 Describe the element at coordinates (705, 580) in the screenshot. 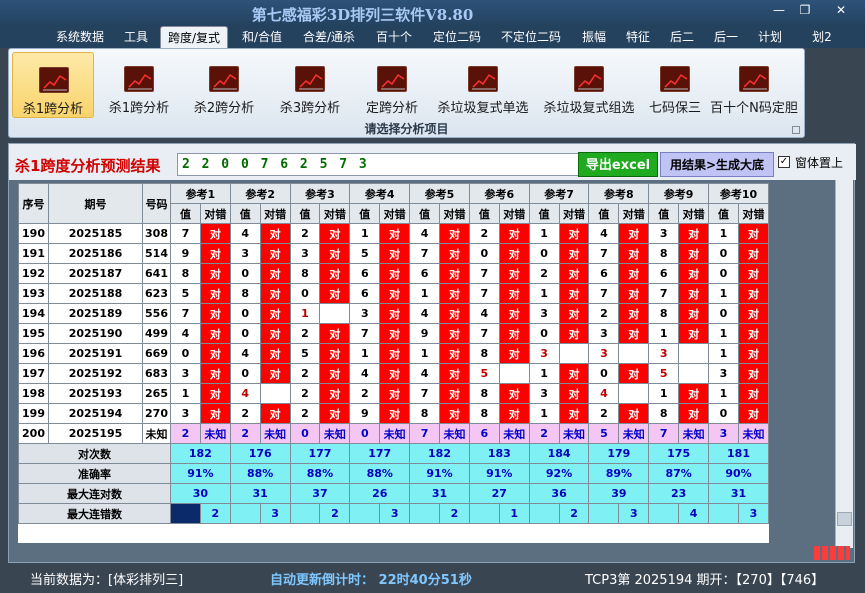

I see `latest-draw: TCP3第 2025194 期开：【270】【746】` at that location.